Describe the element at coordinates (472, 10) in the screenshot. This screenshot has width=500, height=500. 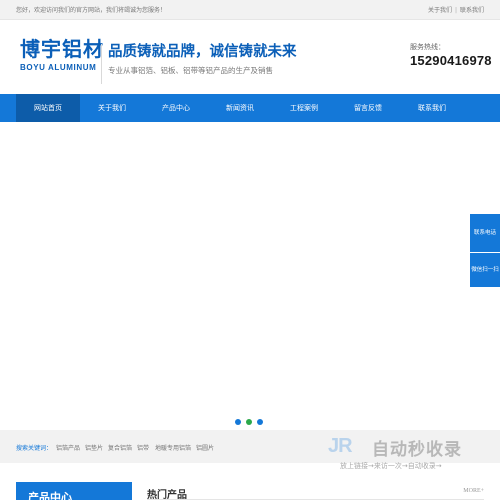
I see `top-link-contact: 联系我们` at that location.